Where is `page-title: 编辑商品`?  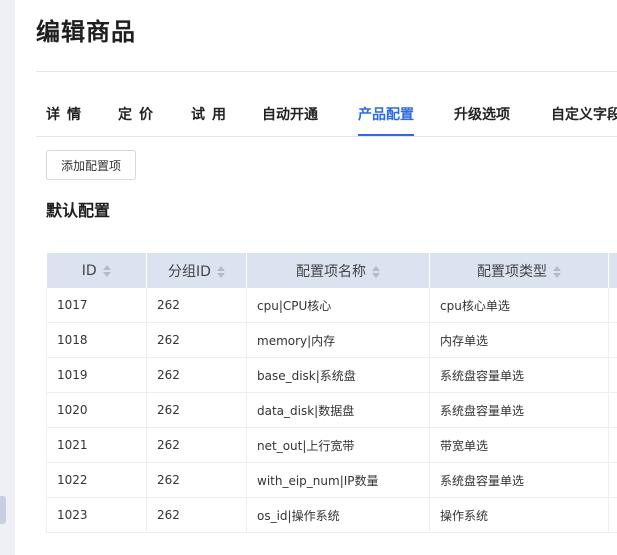 page-title: 编辑商品 is located at coordinates (86, 32).